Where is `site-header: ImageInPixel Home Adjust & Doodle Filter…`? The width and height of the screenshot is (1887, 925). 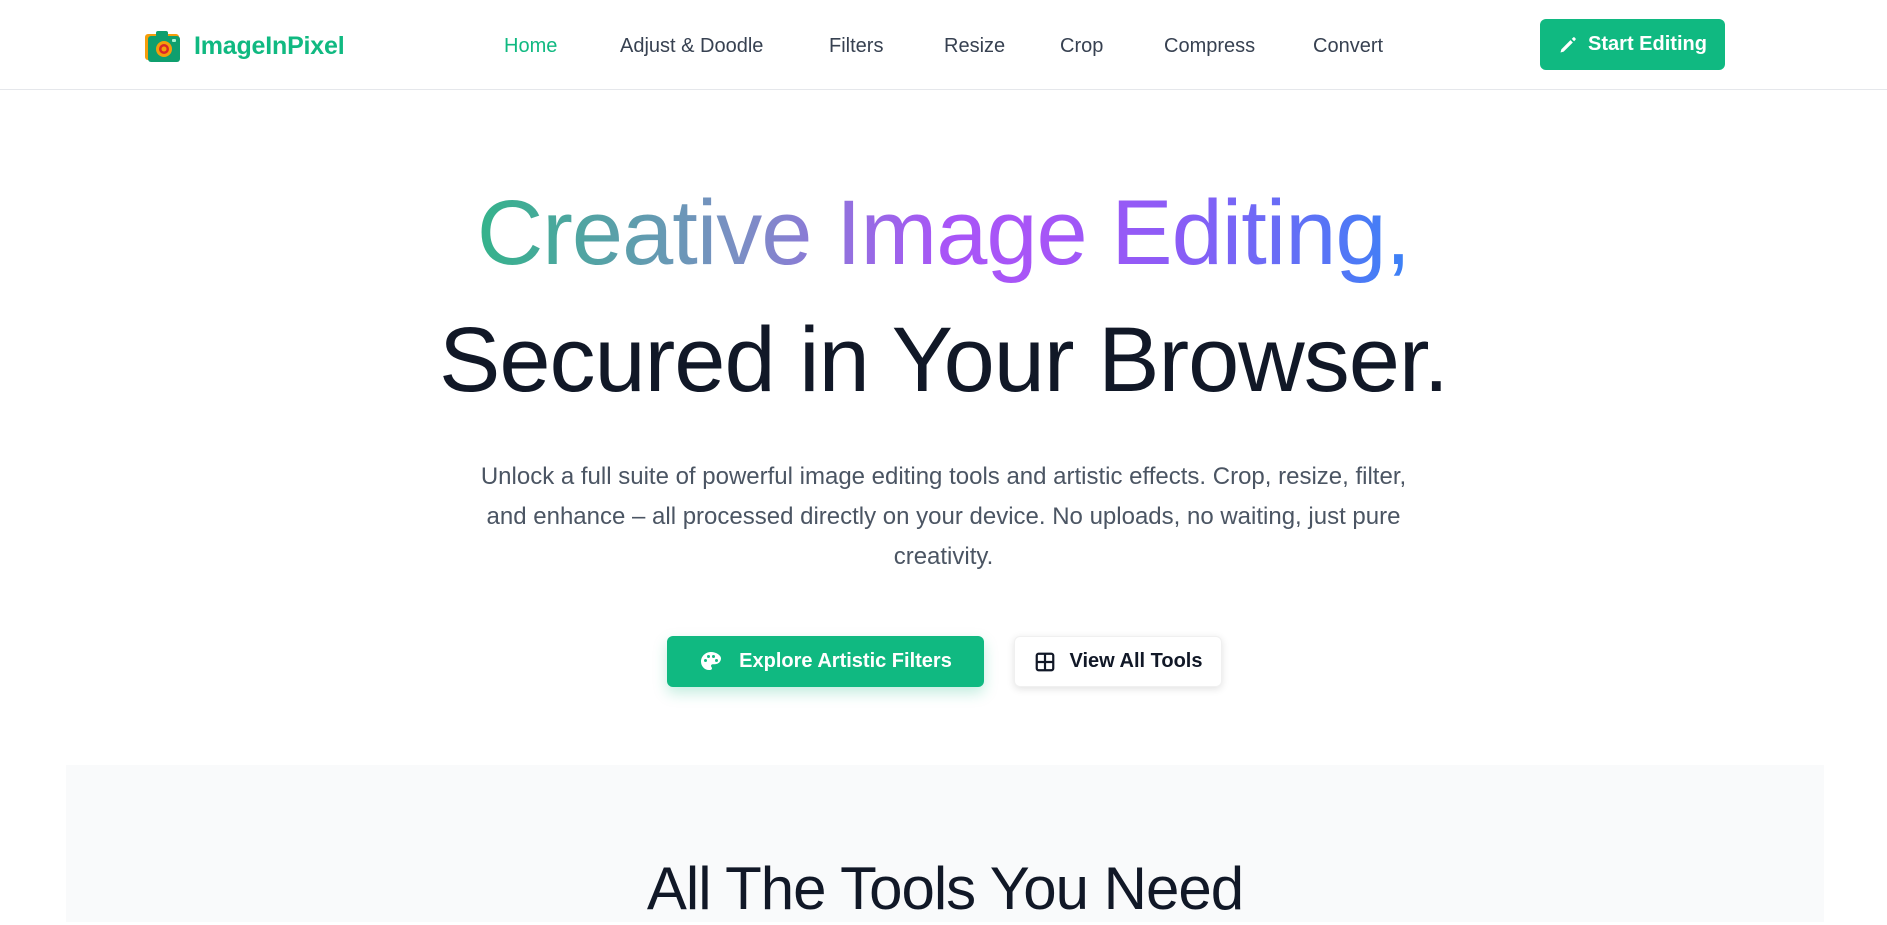
site-header: ImageInPixel Home Adjust & Doodle Filter… is located at coordinates (943, 45).